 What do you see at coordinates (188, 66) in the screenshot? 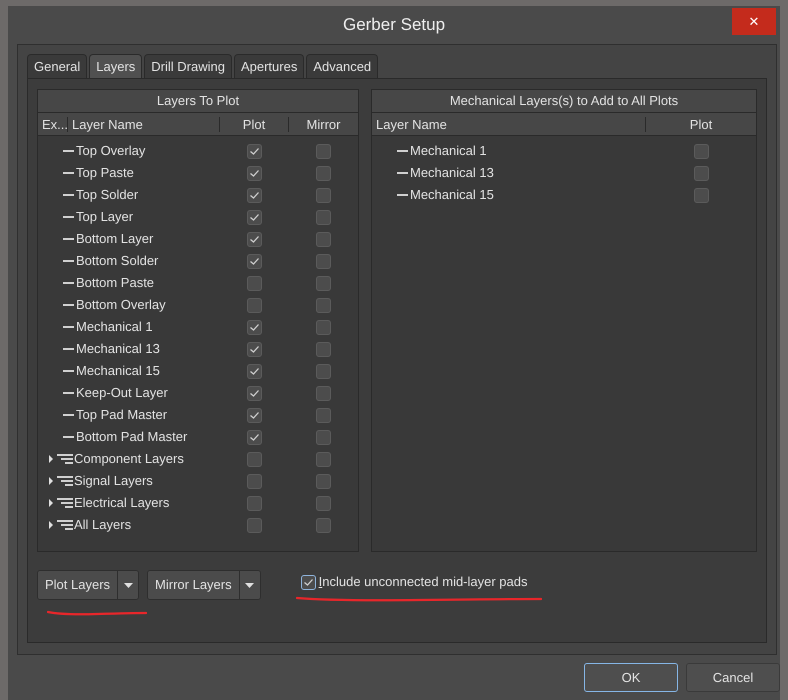
I see `tab: Drill Drawing` at bounding box center [188, 66].